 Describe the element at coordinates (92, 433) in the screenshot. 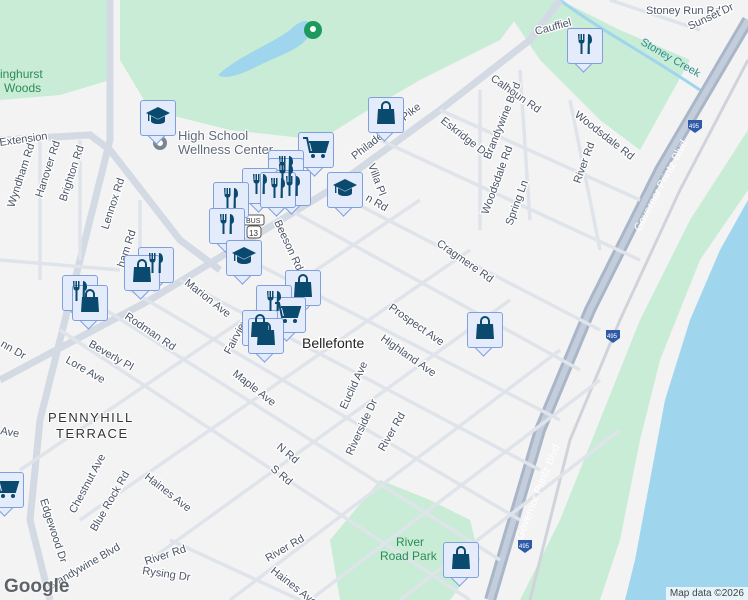

I see `neighborhood-label-2: TERRACE` at that location.